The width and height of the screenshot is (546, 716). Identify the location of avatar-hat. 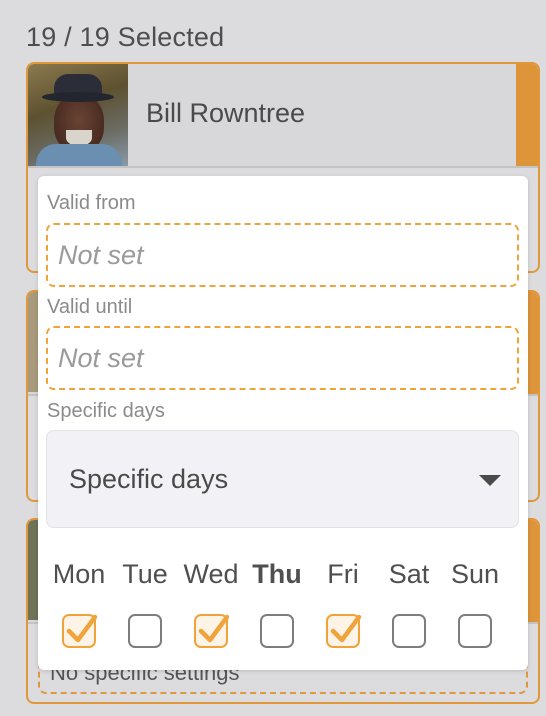
(78, 89).